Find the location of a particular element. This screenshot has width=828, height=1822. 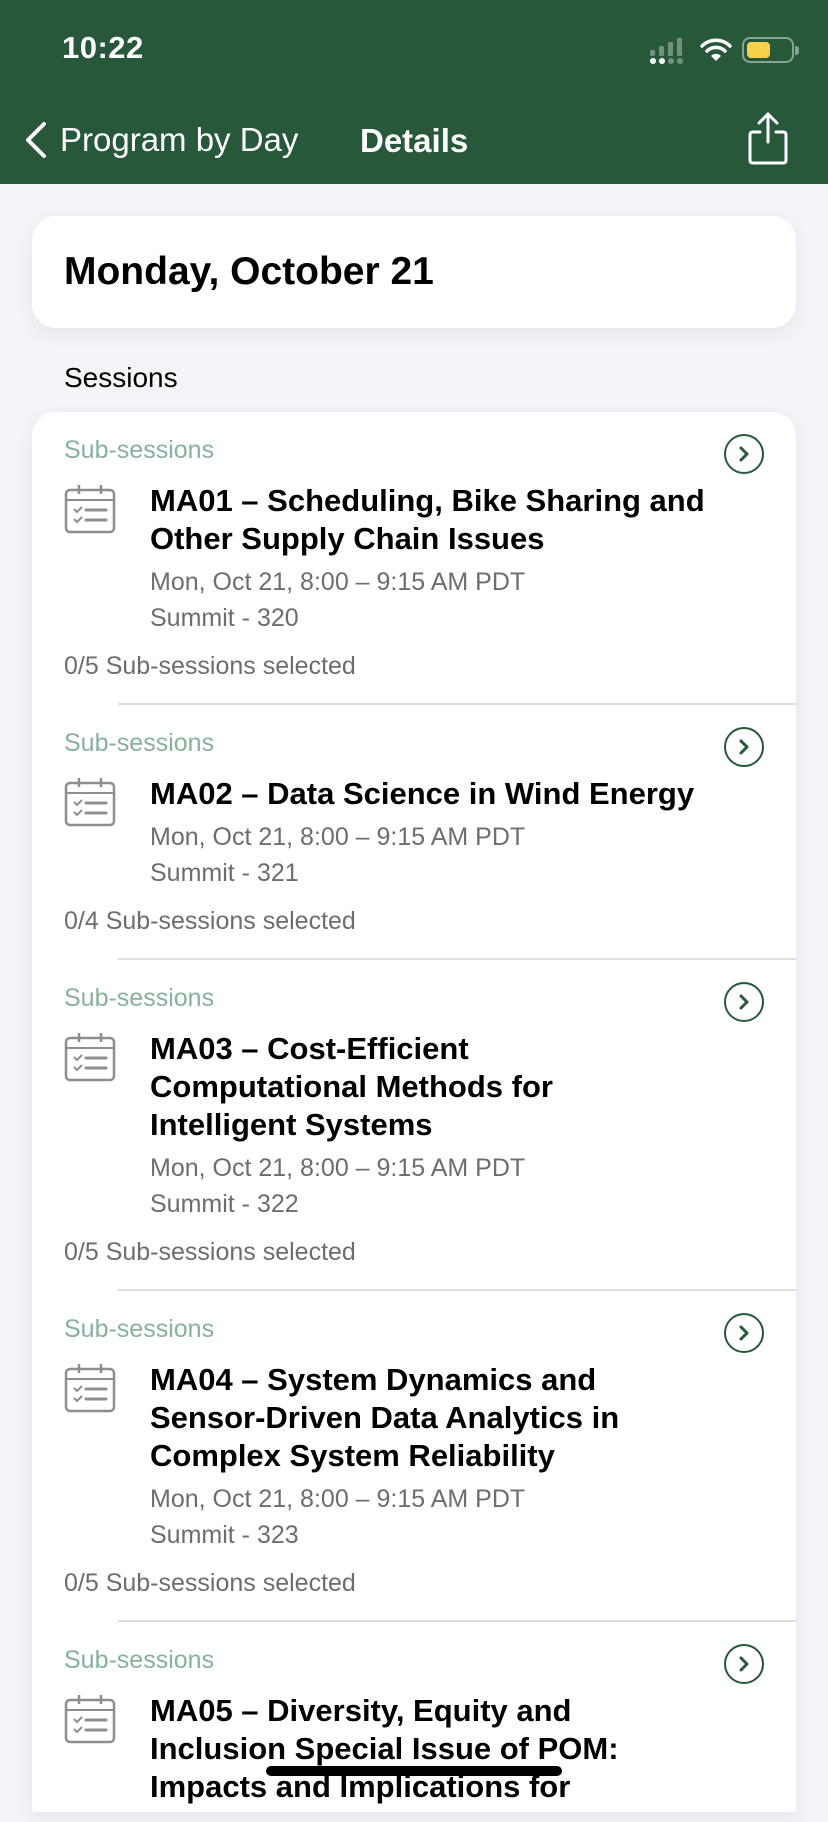

back-button: Program by Day is located at coordinates (160, 140).